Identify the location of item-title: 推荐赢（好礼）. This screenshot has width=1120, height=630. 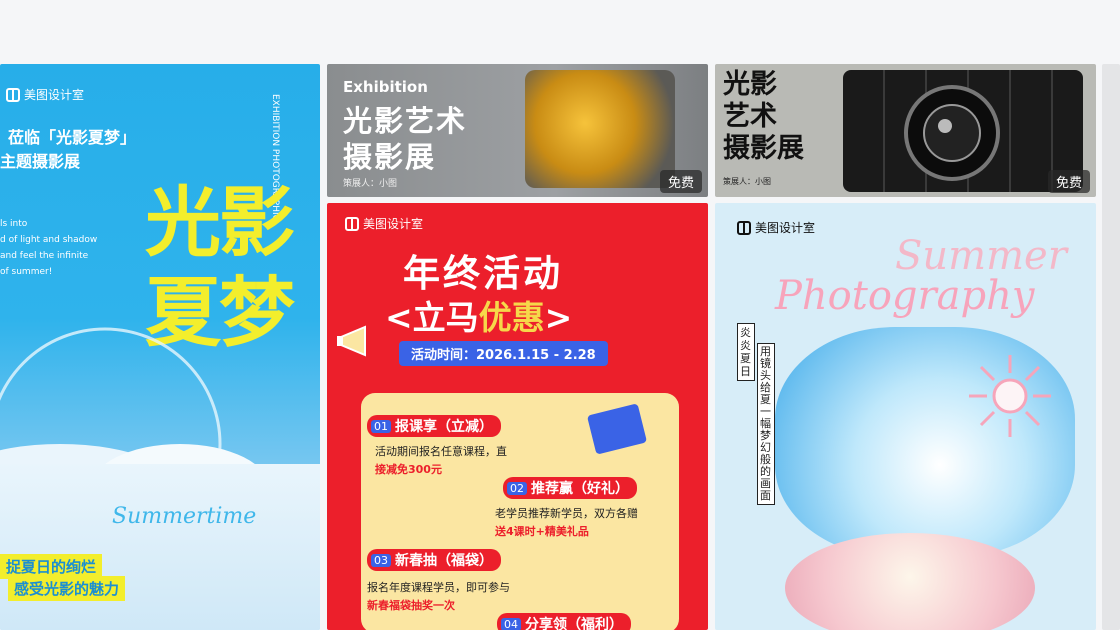
(580, 489).